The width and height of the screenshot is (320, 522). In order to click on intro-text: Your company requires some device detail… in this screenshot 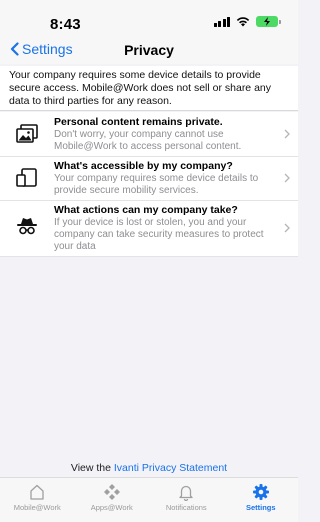, I will do `click(149, 88)`.